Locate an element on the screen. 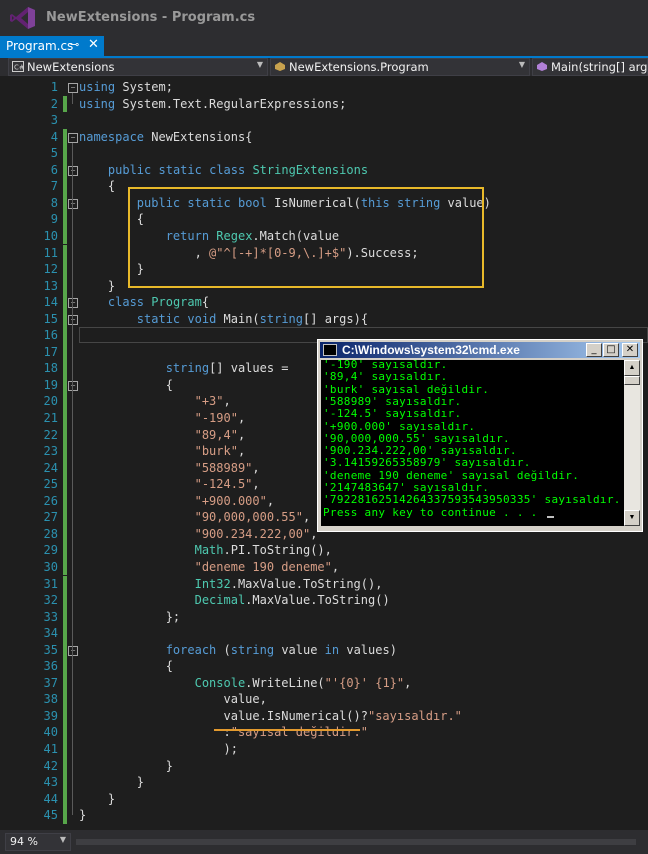  scroll-up-button: ▲ is located at coordinates (632, 368).